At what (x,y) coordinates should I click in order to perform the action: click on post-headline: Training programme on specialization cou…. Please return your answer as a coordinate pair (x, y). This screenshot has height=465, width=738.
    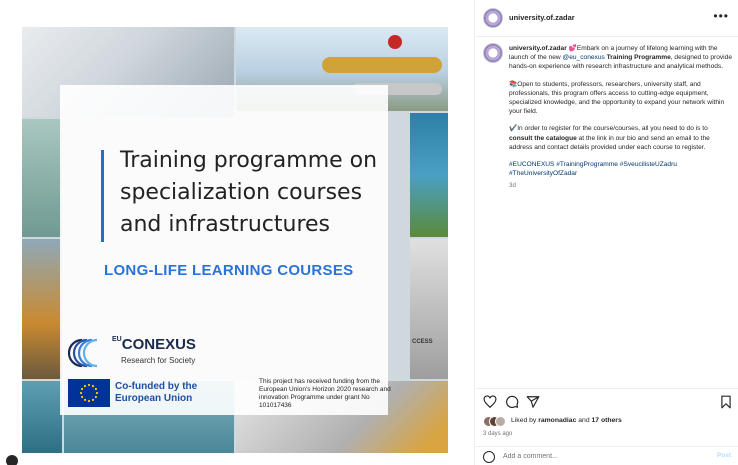
    Looking at the image, I should click on (249, 192).